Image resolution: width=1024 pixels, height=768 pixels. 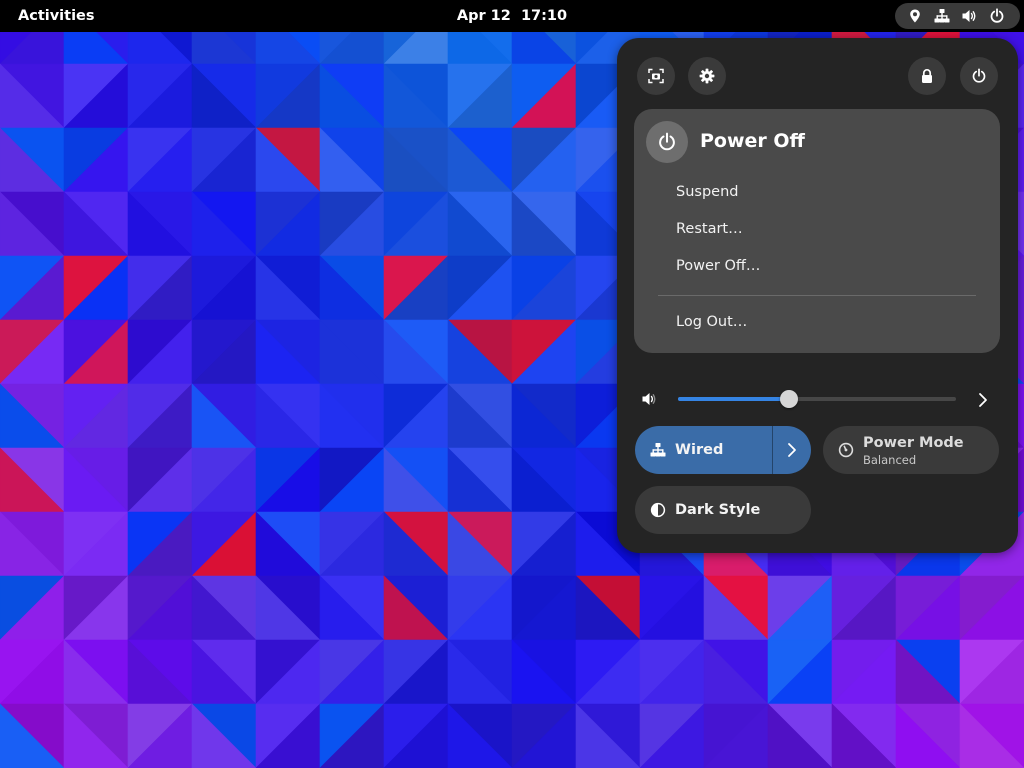 I want to click on power-menu-title: Power Off, so click(x=752, y=141).